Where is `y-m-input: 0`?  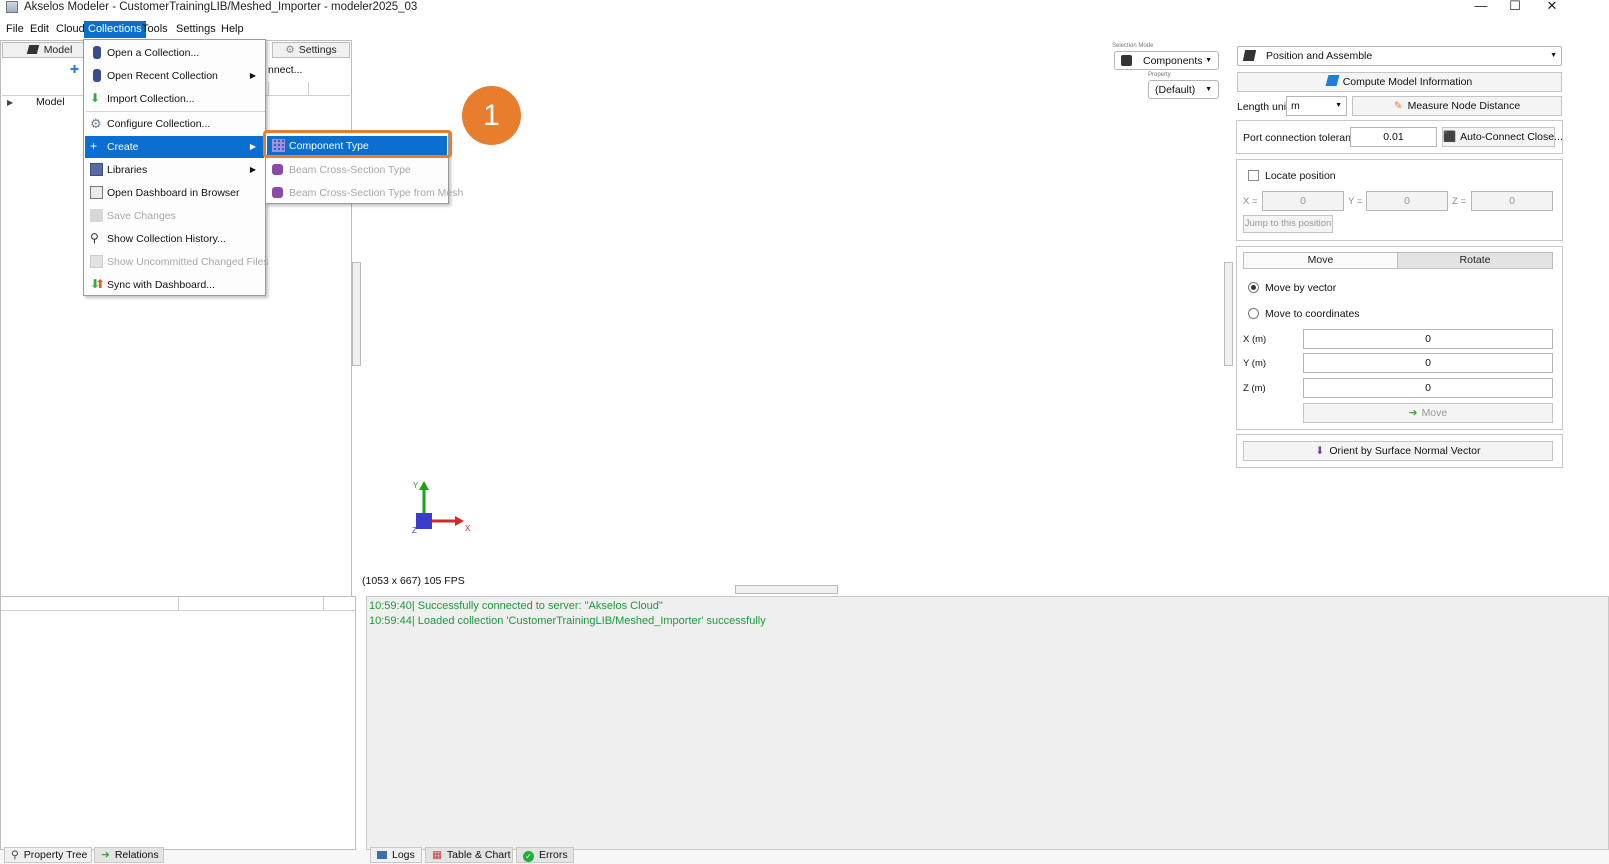
y-m-input: 0 is located at coordinates (1428, 363).